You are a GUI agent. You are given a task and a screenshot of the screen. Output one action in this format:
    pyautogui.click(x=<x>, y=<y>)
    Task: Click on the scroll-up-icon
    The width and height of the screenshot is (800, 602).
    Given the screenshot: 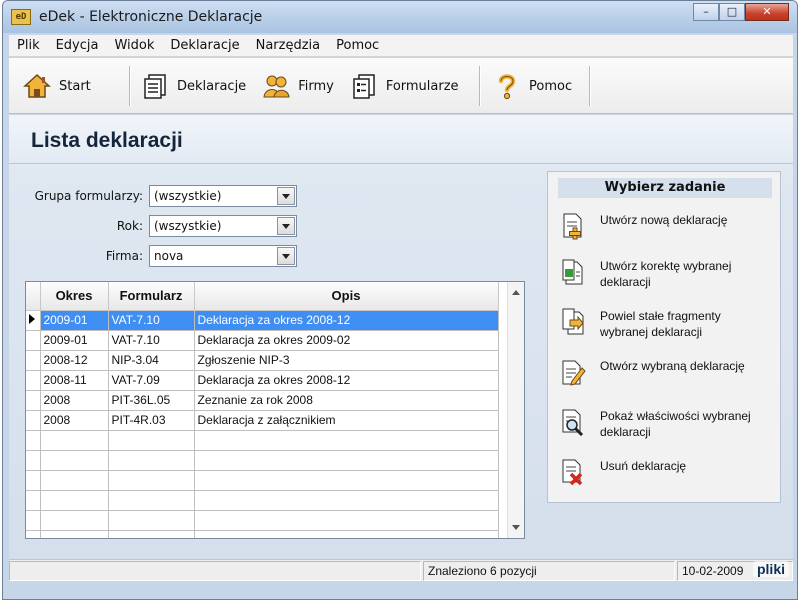 What is the action you would take?
    pyautogui.click(x=516, y=292)
    